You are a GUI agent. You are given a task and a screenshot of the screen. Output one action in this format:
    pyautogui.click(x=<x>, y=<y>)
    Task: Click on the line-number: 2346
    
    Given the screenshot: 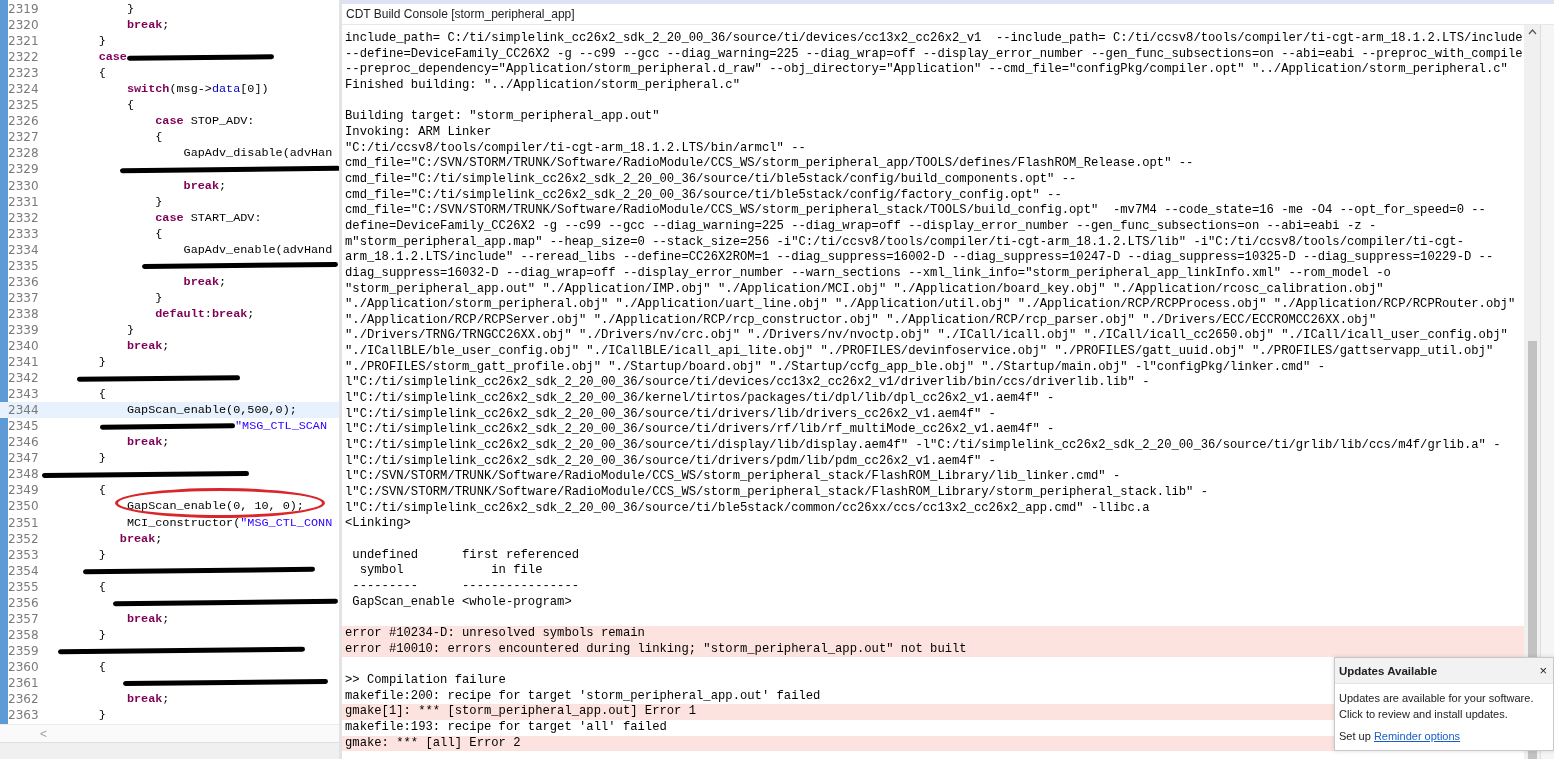 What is the action you would take?
    pyautogui.click(x=23, y=442)
    